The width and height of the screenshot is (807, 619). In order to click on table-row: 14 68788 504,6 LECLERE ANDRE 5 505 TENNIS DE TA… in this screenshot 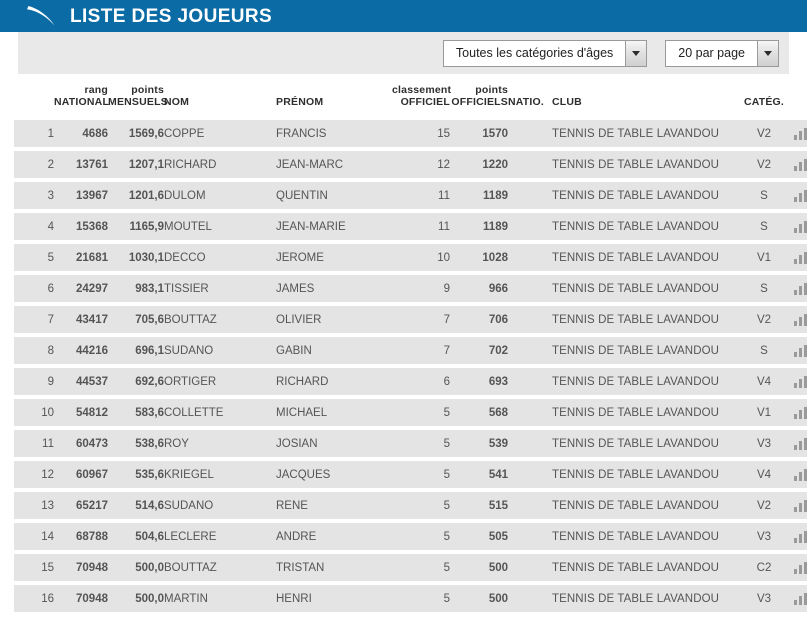, I will do `click(410, 537)`.